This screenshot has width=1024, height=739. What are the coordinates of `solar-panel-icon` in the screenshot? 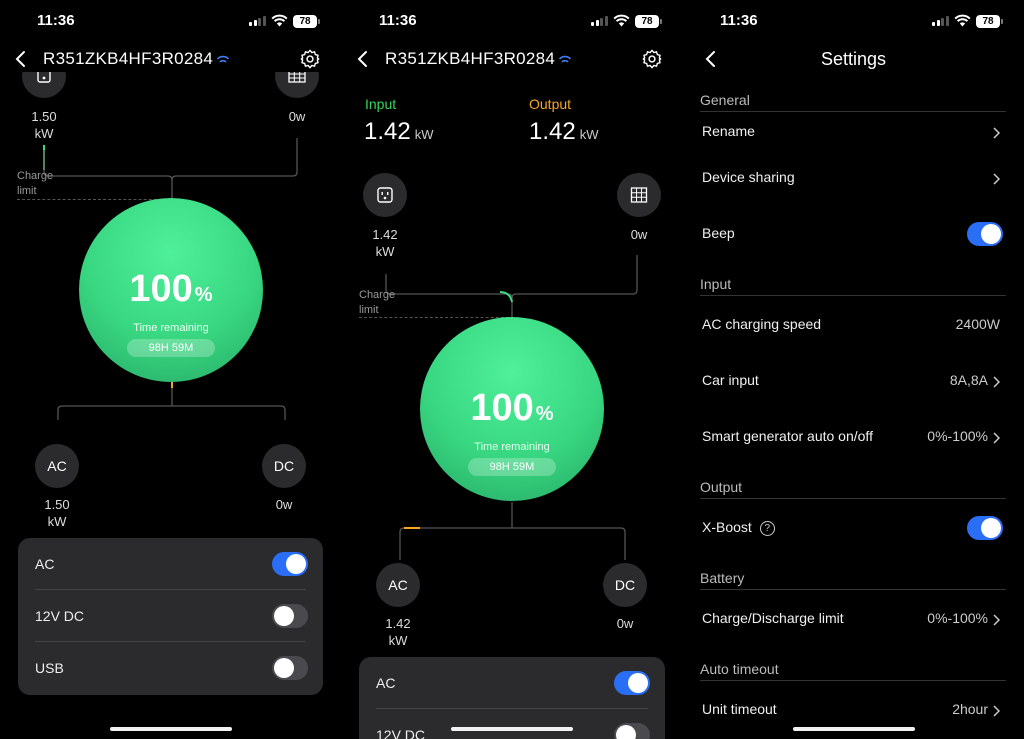 It's located at (639, 195).